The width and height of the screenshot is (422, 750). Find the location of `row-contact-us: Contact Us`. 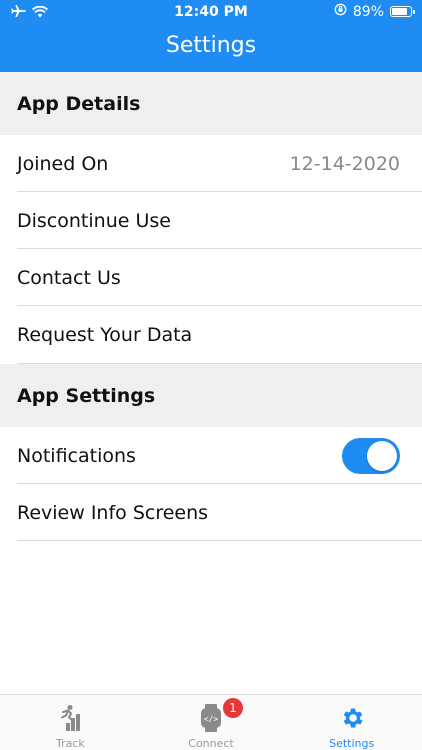

row-contact-us: Contact Us is located at coordinates (211, 277).